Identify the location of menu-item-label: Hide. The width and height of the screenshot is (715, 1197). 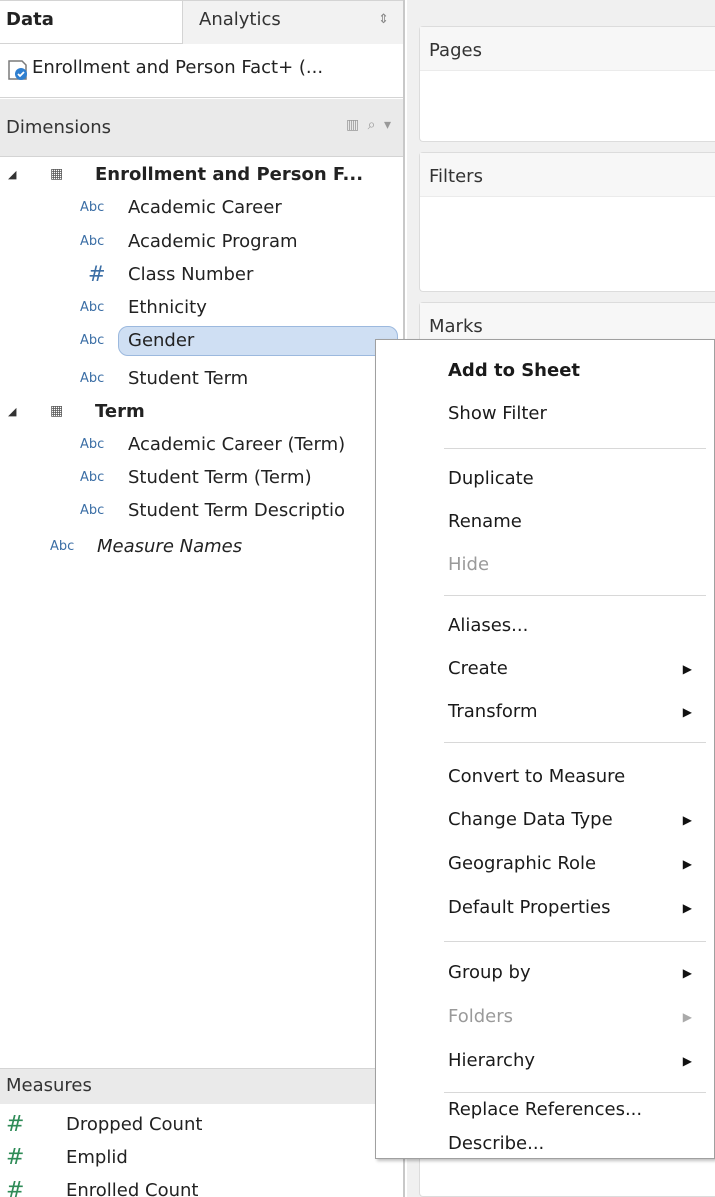
(469, 564).